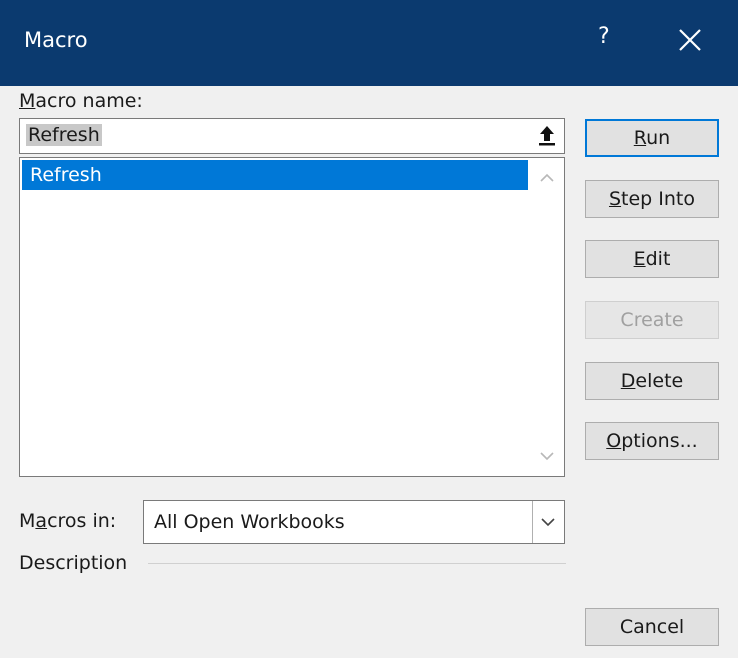 The height and width of the screenshot is (658, 738). I want to click on macros-in-select: All Open Workbooks, so click(354, 522).